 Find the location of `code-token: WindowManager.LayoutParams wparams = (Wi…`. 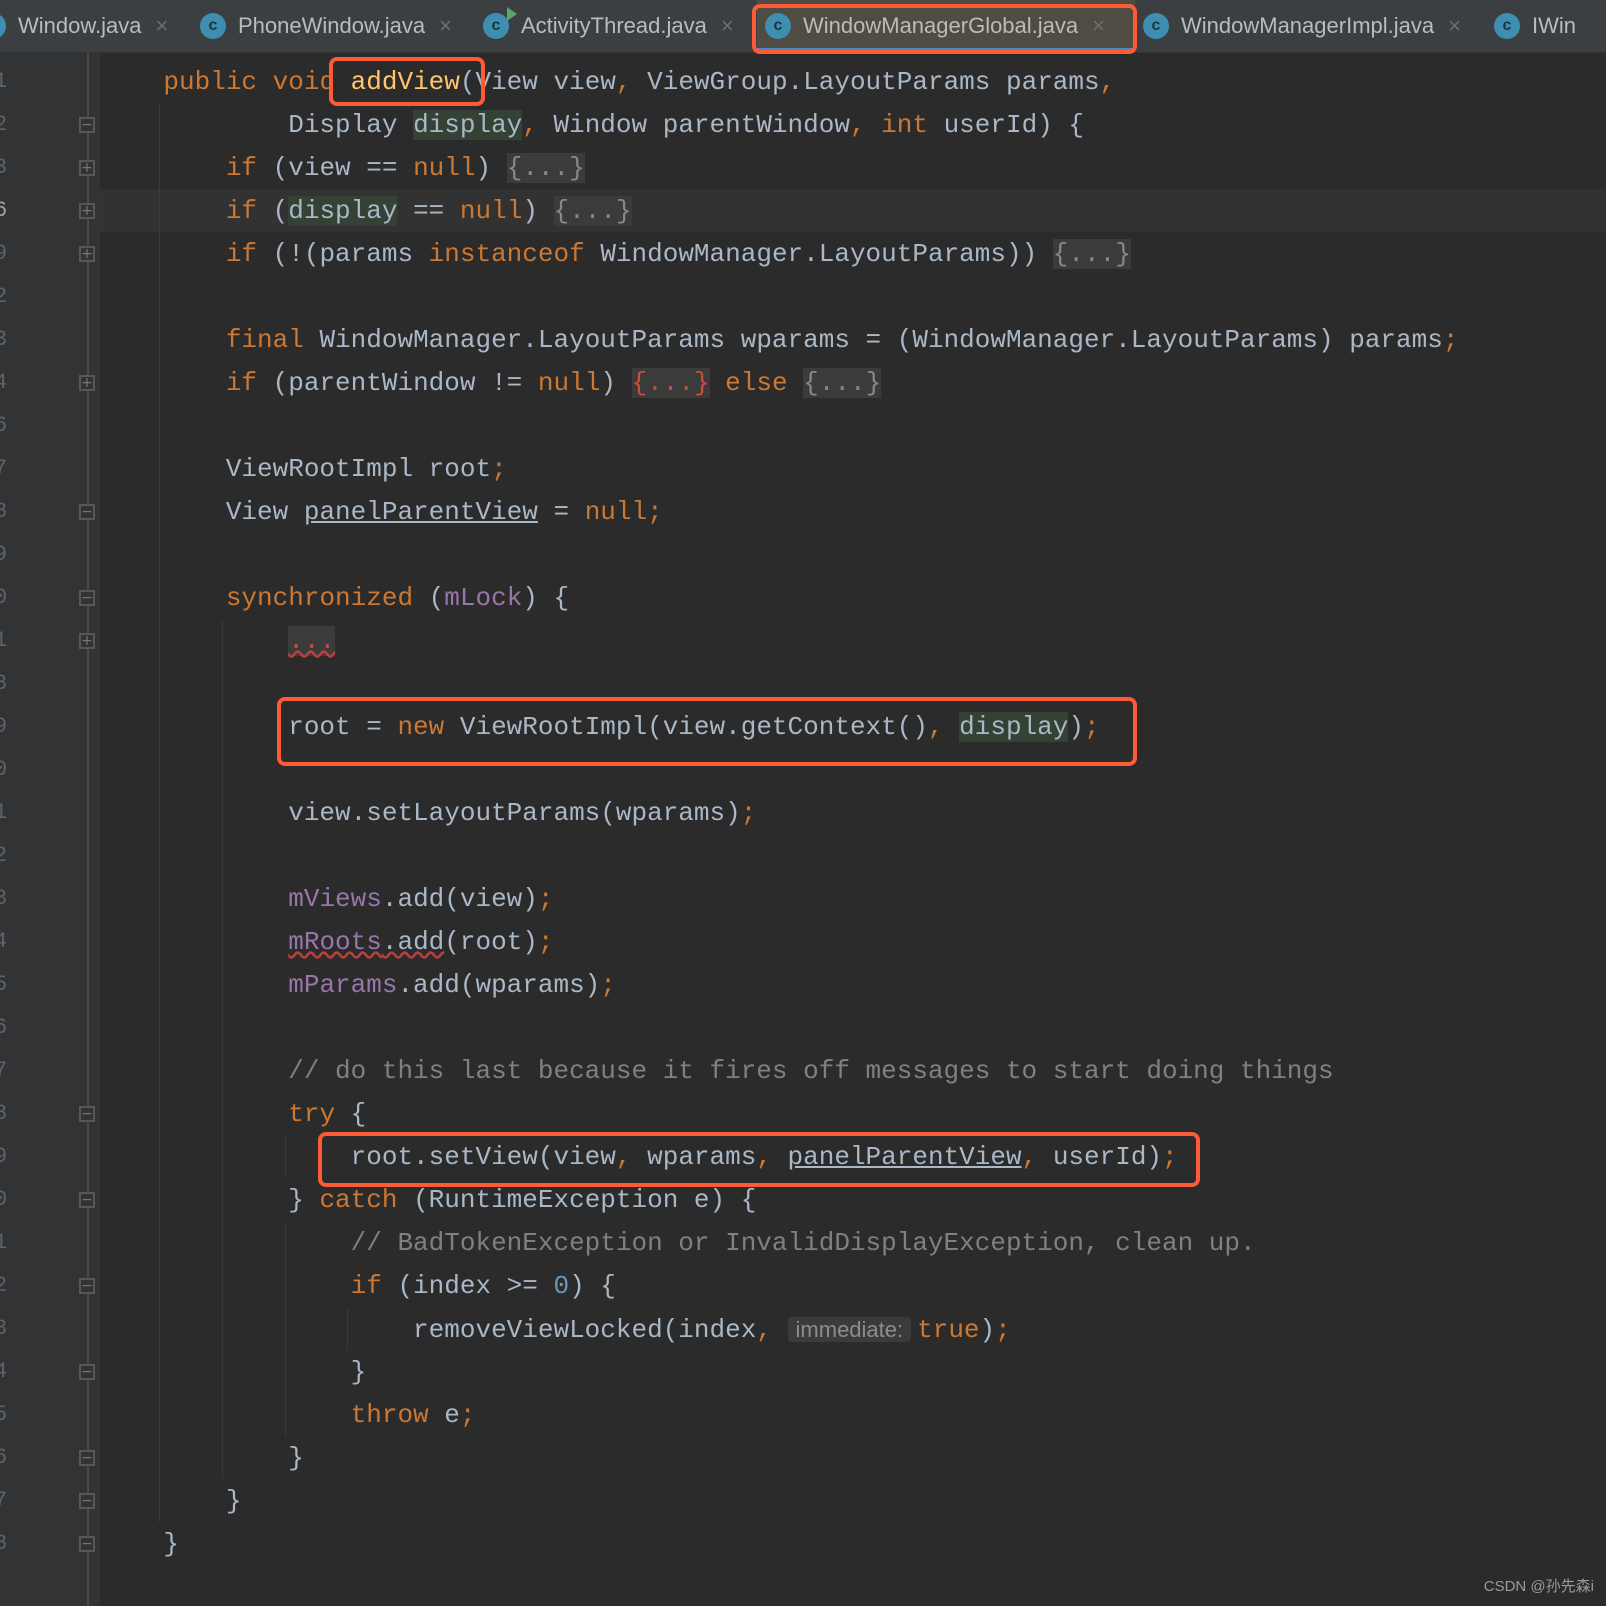

code-token: WindowManager.LayoutParams wparams = (Wi… is located at coordinates (881, 340).